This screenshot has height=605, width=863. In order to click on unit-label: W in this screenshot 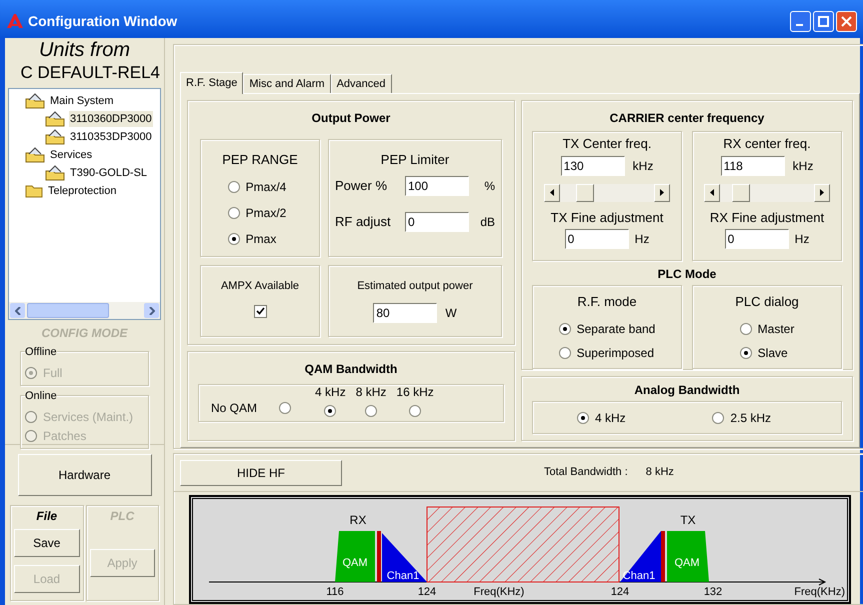, I will do `click(451, 313)`.